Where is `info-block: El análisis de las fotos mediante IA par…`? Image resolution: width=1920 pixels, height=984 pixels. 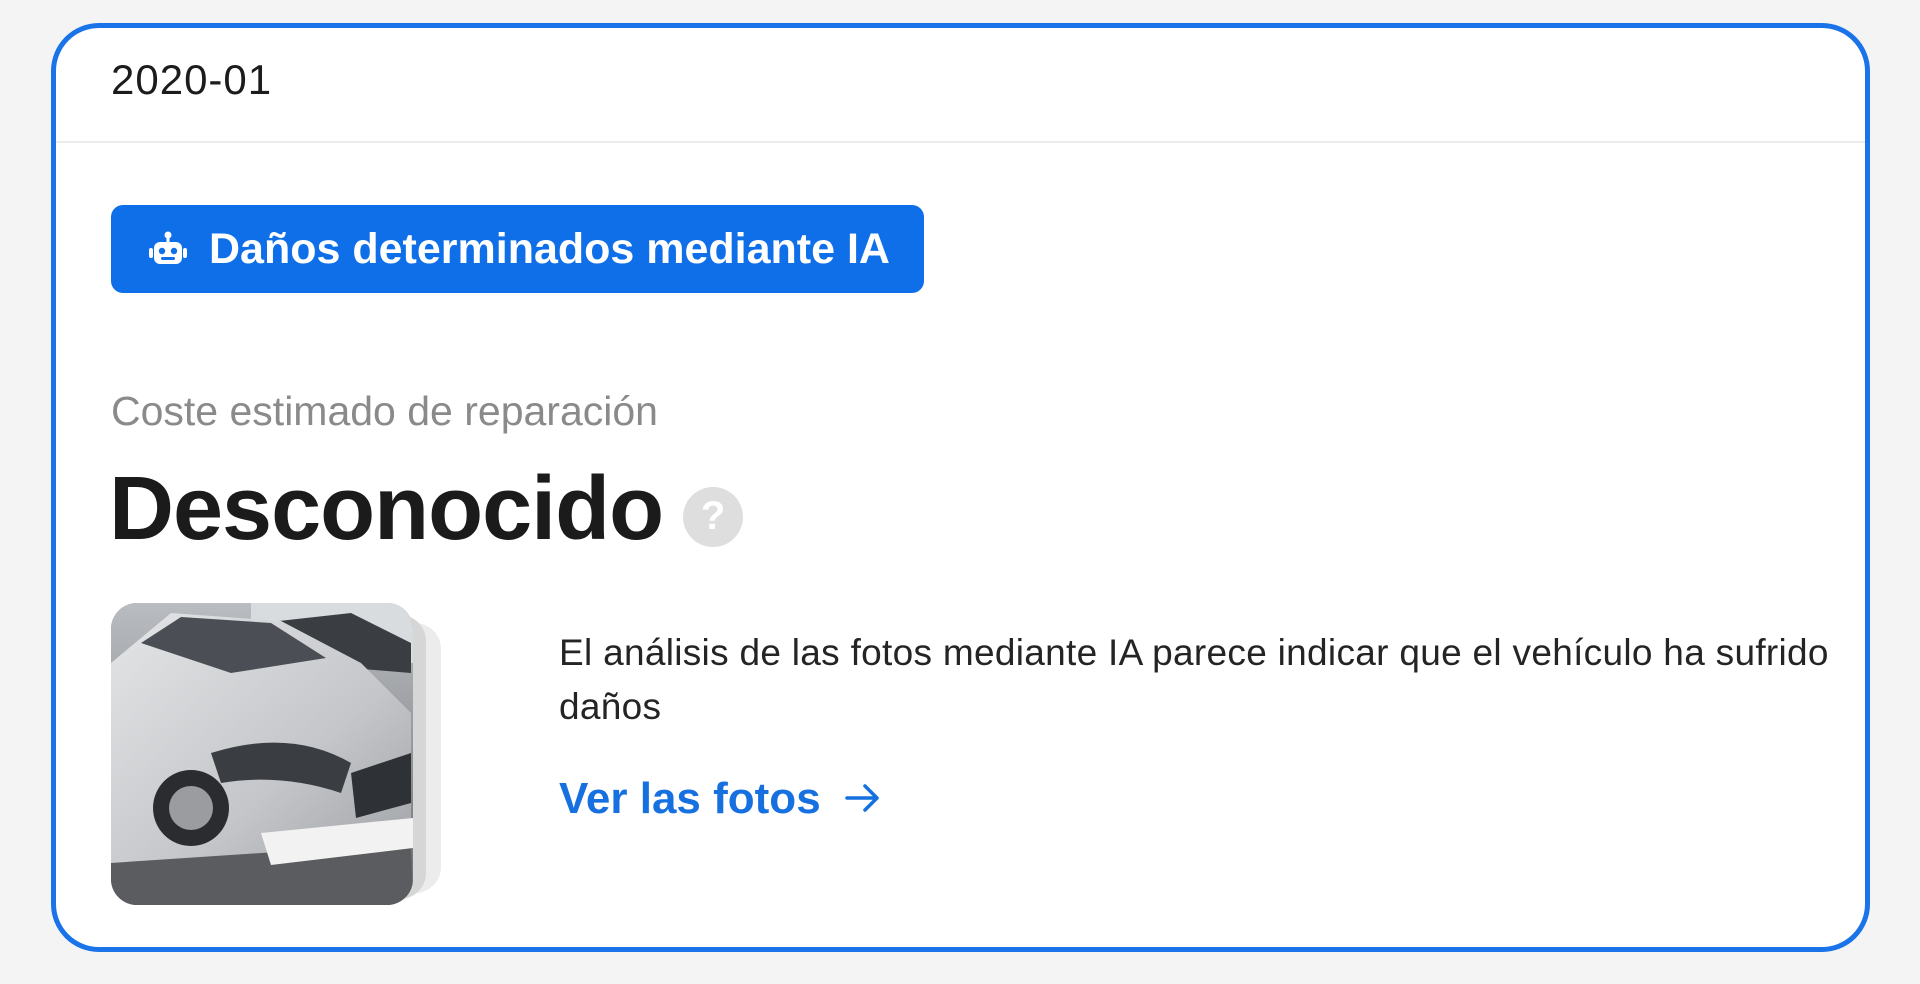 info-block: El análisis de las fotos mediante IA par… is located at coordinates (1209, 725).